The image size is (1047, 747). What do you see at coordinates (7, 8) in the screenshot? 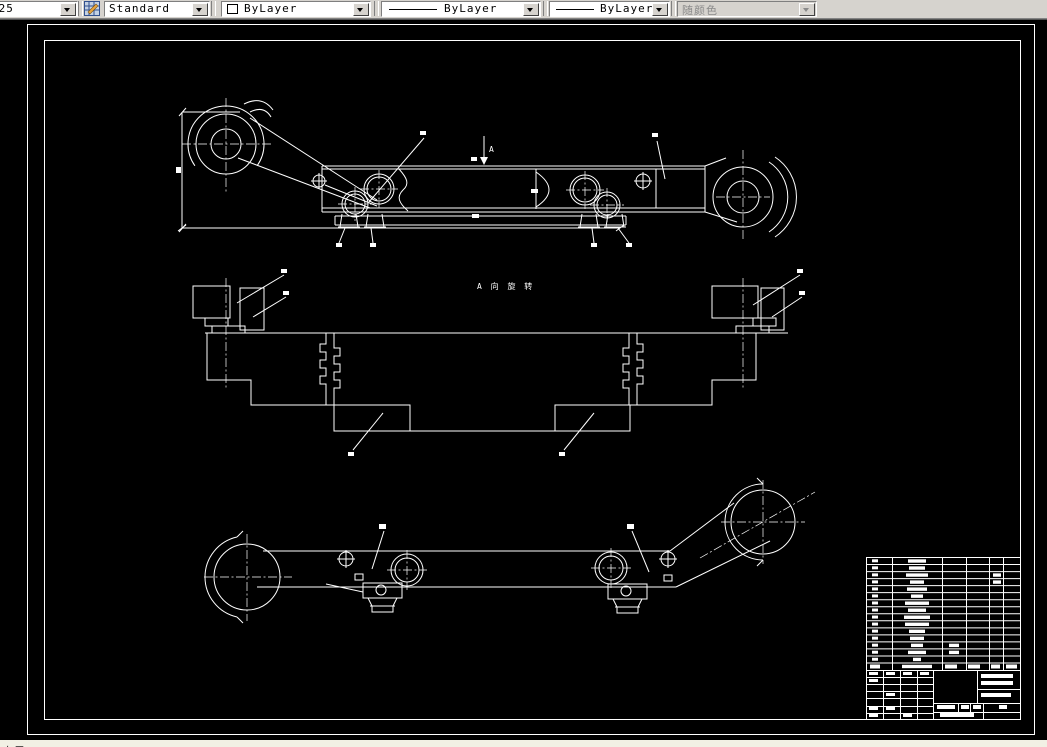
I see `scale-combo-value: -25` at bounding box center [7, 8].